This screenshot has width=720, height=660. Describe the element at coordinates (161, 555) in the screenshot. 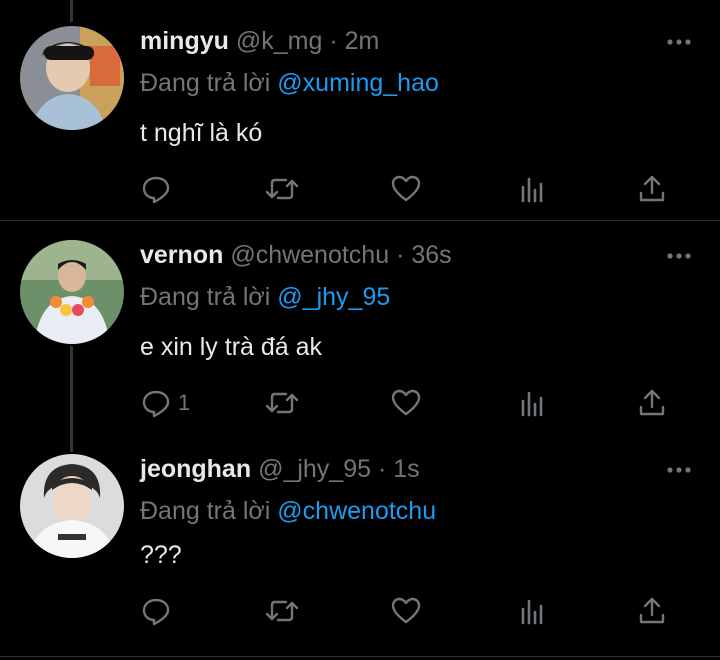

I see `tweet-text: ???` at that location.